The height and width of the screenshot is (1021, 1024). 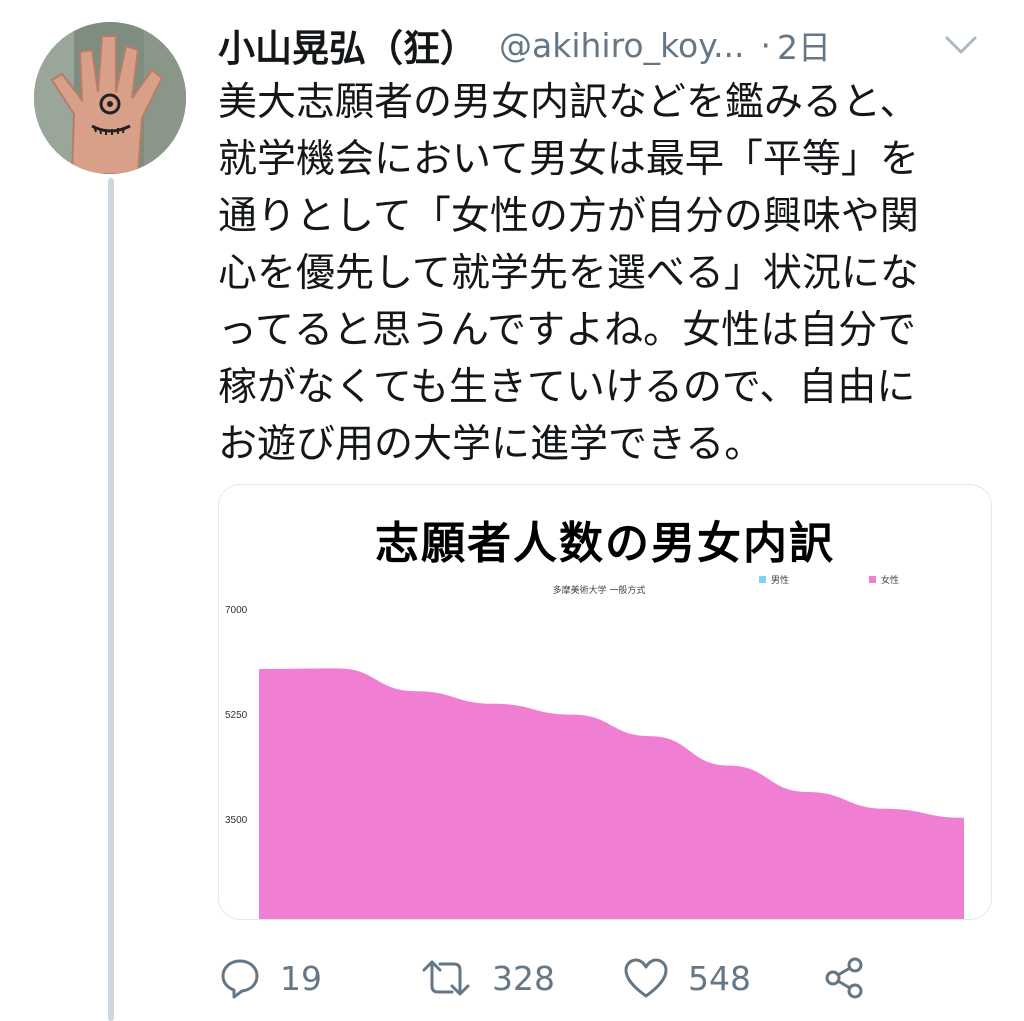 I want to click on chart-title: 多摩美術大学 一般方式, so click(x=599, y=590).